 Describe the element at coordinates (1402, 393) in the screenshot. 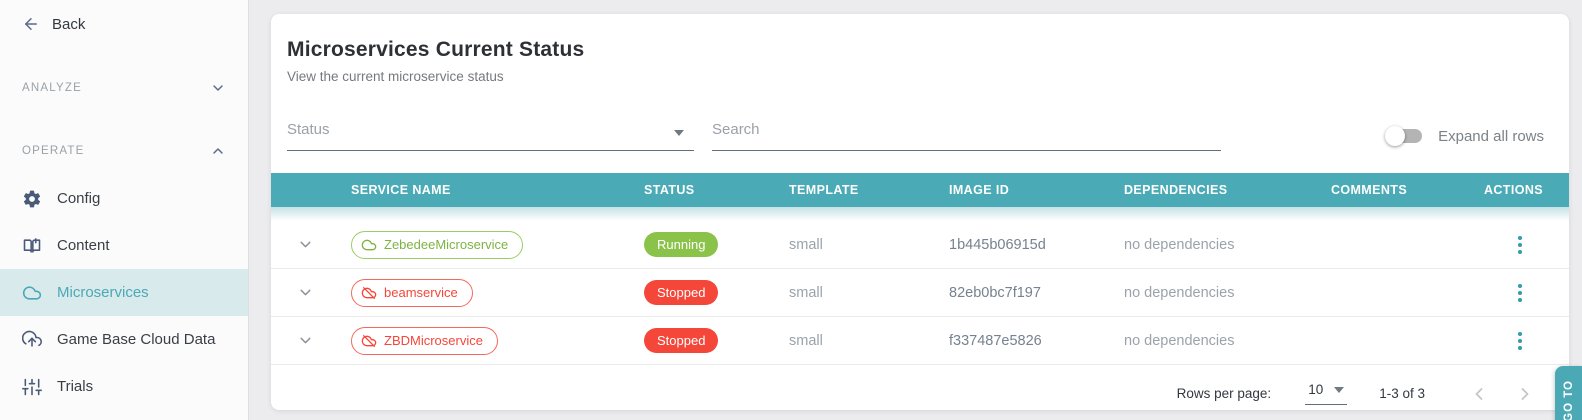

I see `pagination-range: 1-3 of 3` at that location.